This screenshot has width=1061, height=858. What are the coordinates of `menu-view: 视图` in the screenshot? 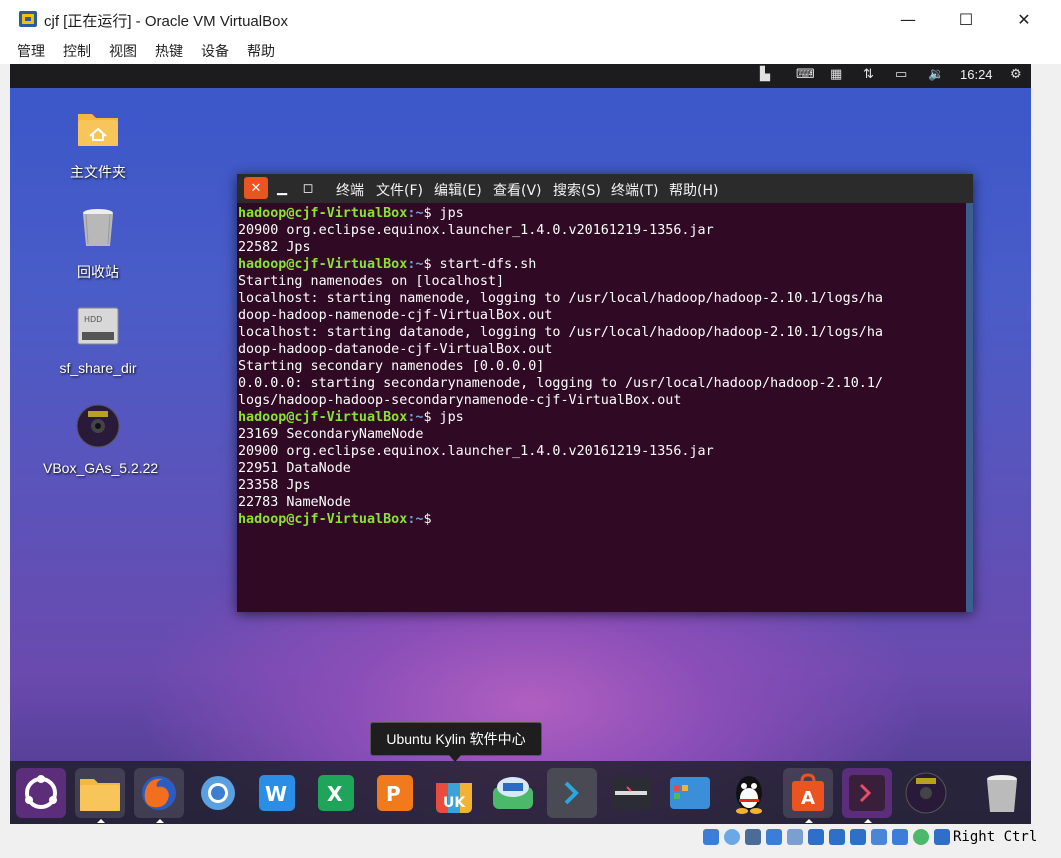 It's located at (123, 51).